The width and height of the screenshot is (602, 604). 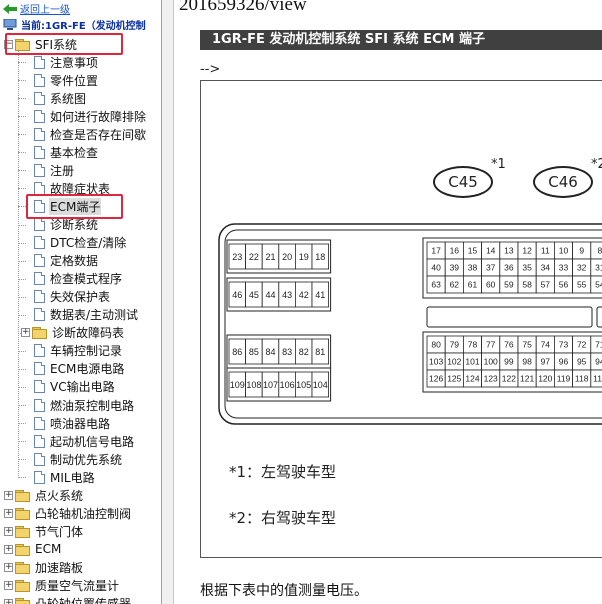 I want to click on tree-node-label: 数据表/主动测试, so click(x=94, y=314).